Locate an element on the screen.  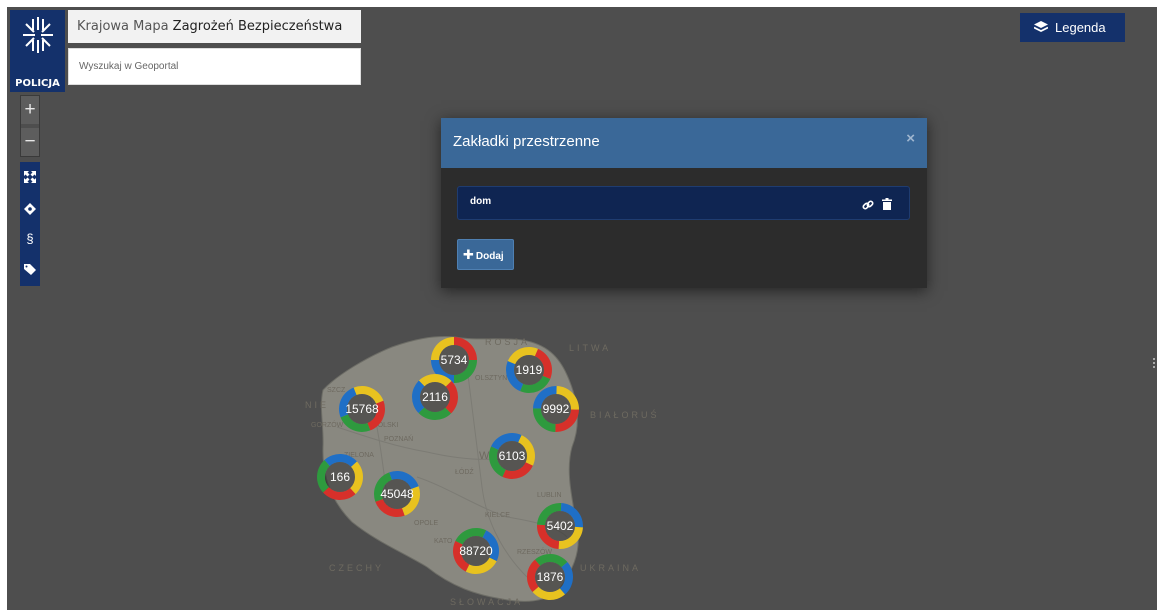
link-button is located at coordinates (868, 207).